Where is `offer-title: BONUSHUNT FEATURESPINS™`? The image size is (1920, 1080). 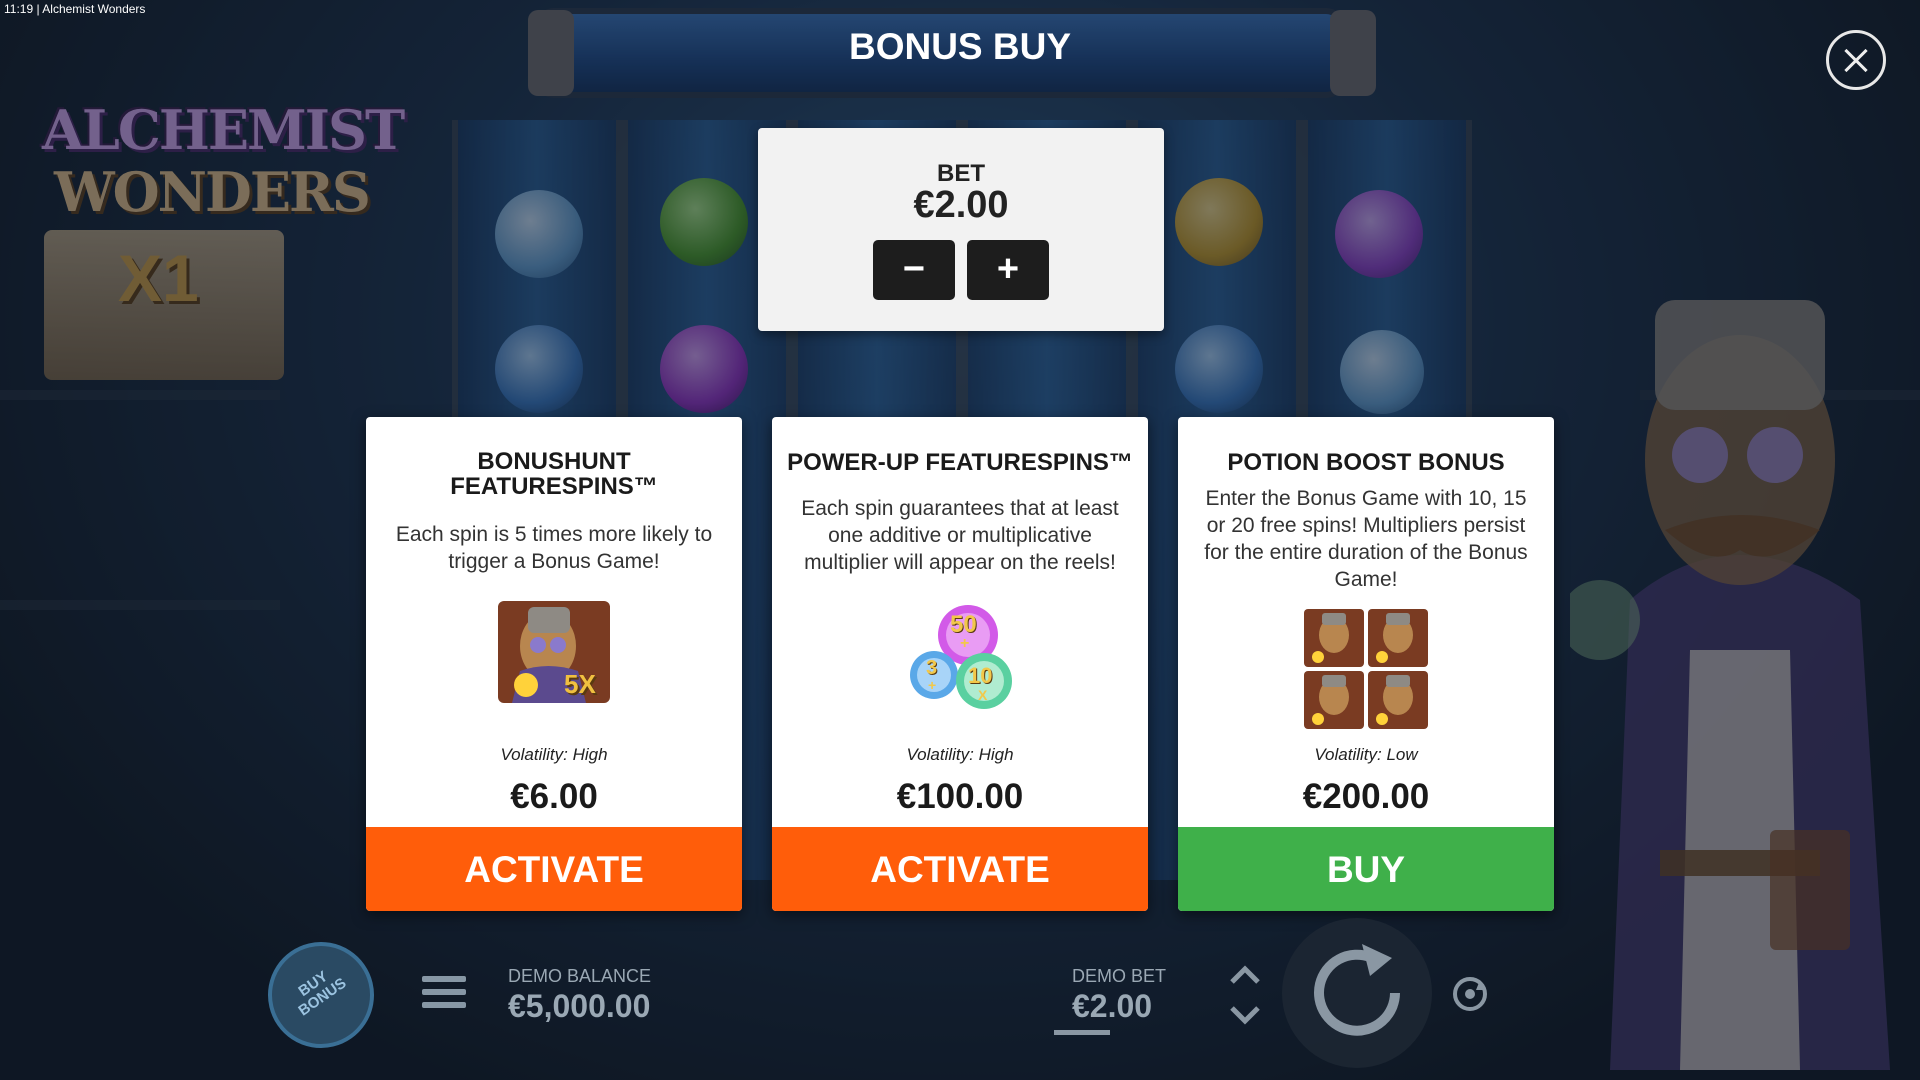
offer-title: BONUSHUNT FEATURESPINS™ is located at coordinates (554, 474).